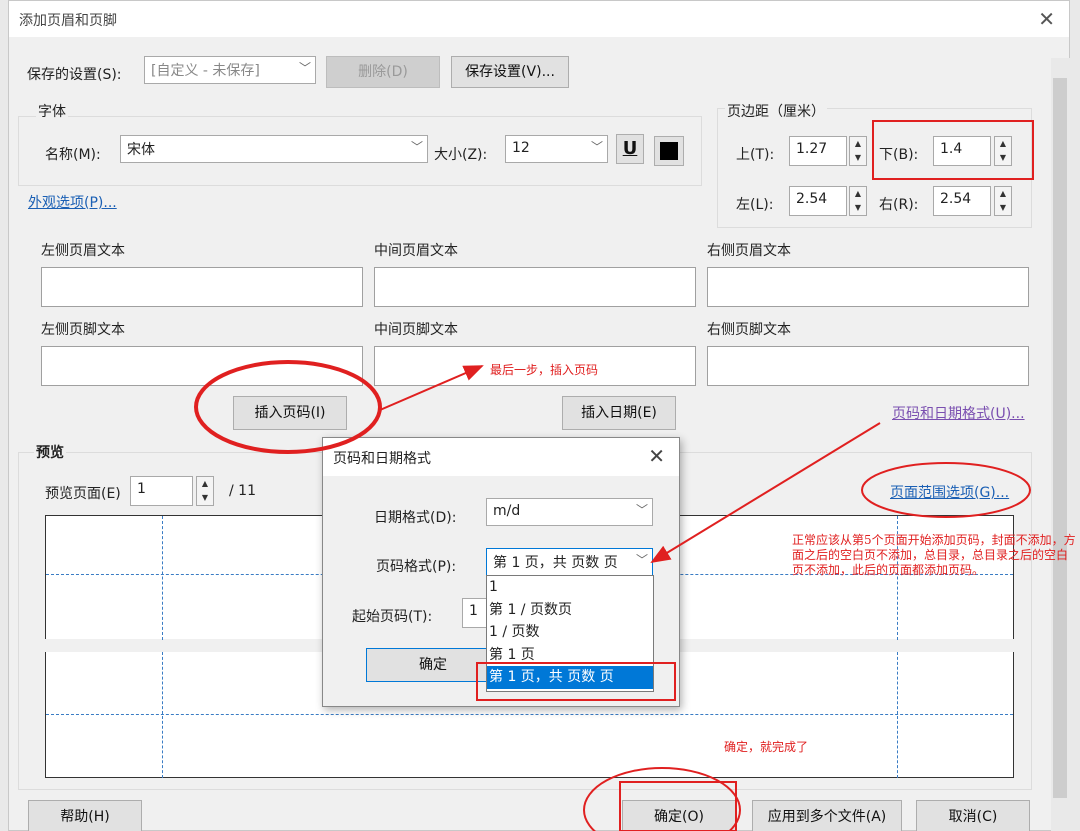  Describe the element at coordinates (141, 150) in the screenshot. I see `font-name-value: 宋体` at that location.